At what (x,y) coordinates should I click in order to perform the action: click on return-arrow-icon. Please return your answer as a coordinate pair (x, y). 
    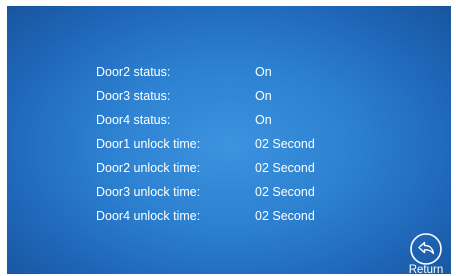
    Looking at the image, I should click on (426, 249).